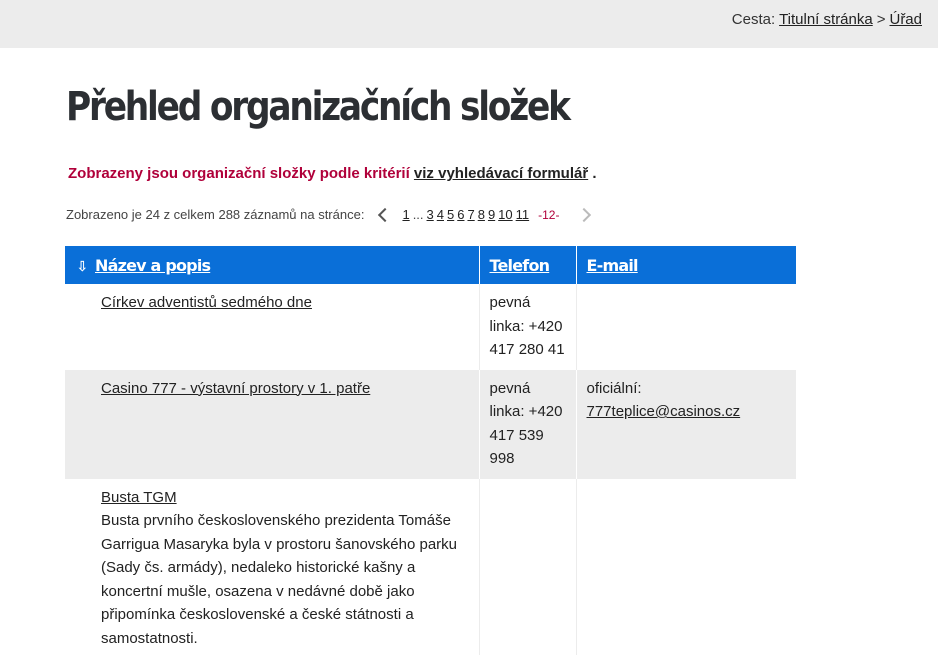 The width and height of the screenshot is (938, 655). I want to click on email-label: oficiální:, so click(614, 388).